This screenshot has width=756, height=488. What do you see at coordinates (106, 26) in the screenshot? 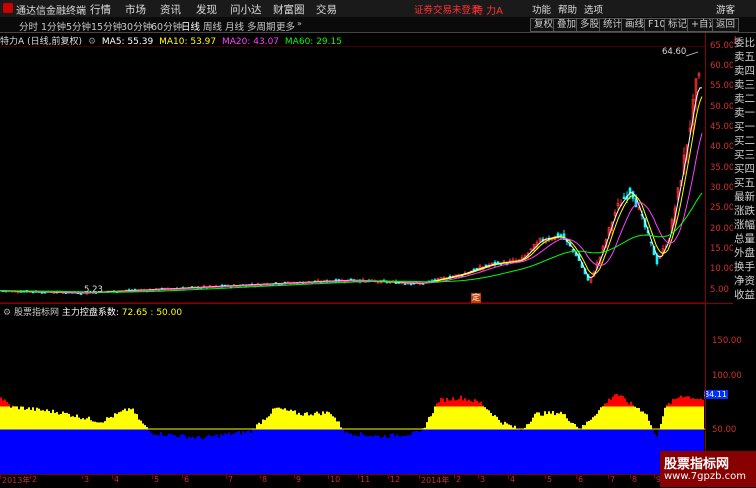
I see `period-15min: 15分钟` at bounding box center [106, 26].